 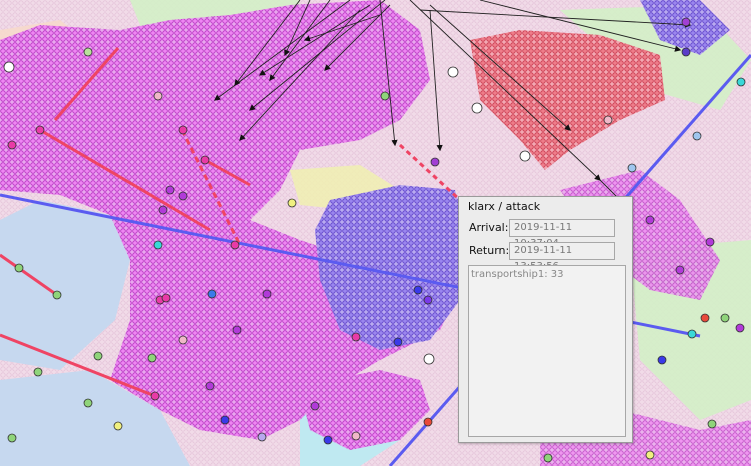 What do you see at coordinates (517, 274) in the screenshot?
I see `cargo-item: transportship1: 33` at bounding box center [517, 274].